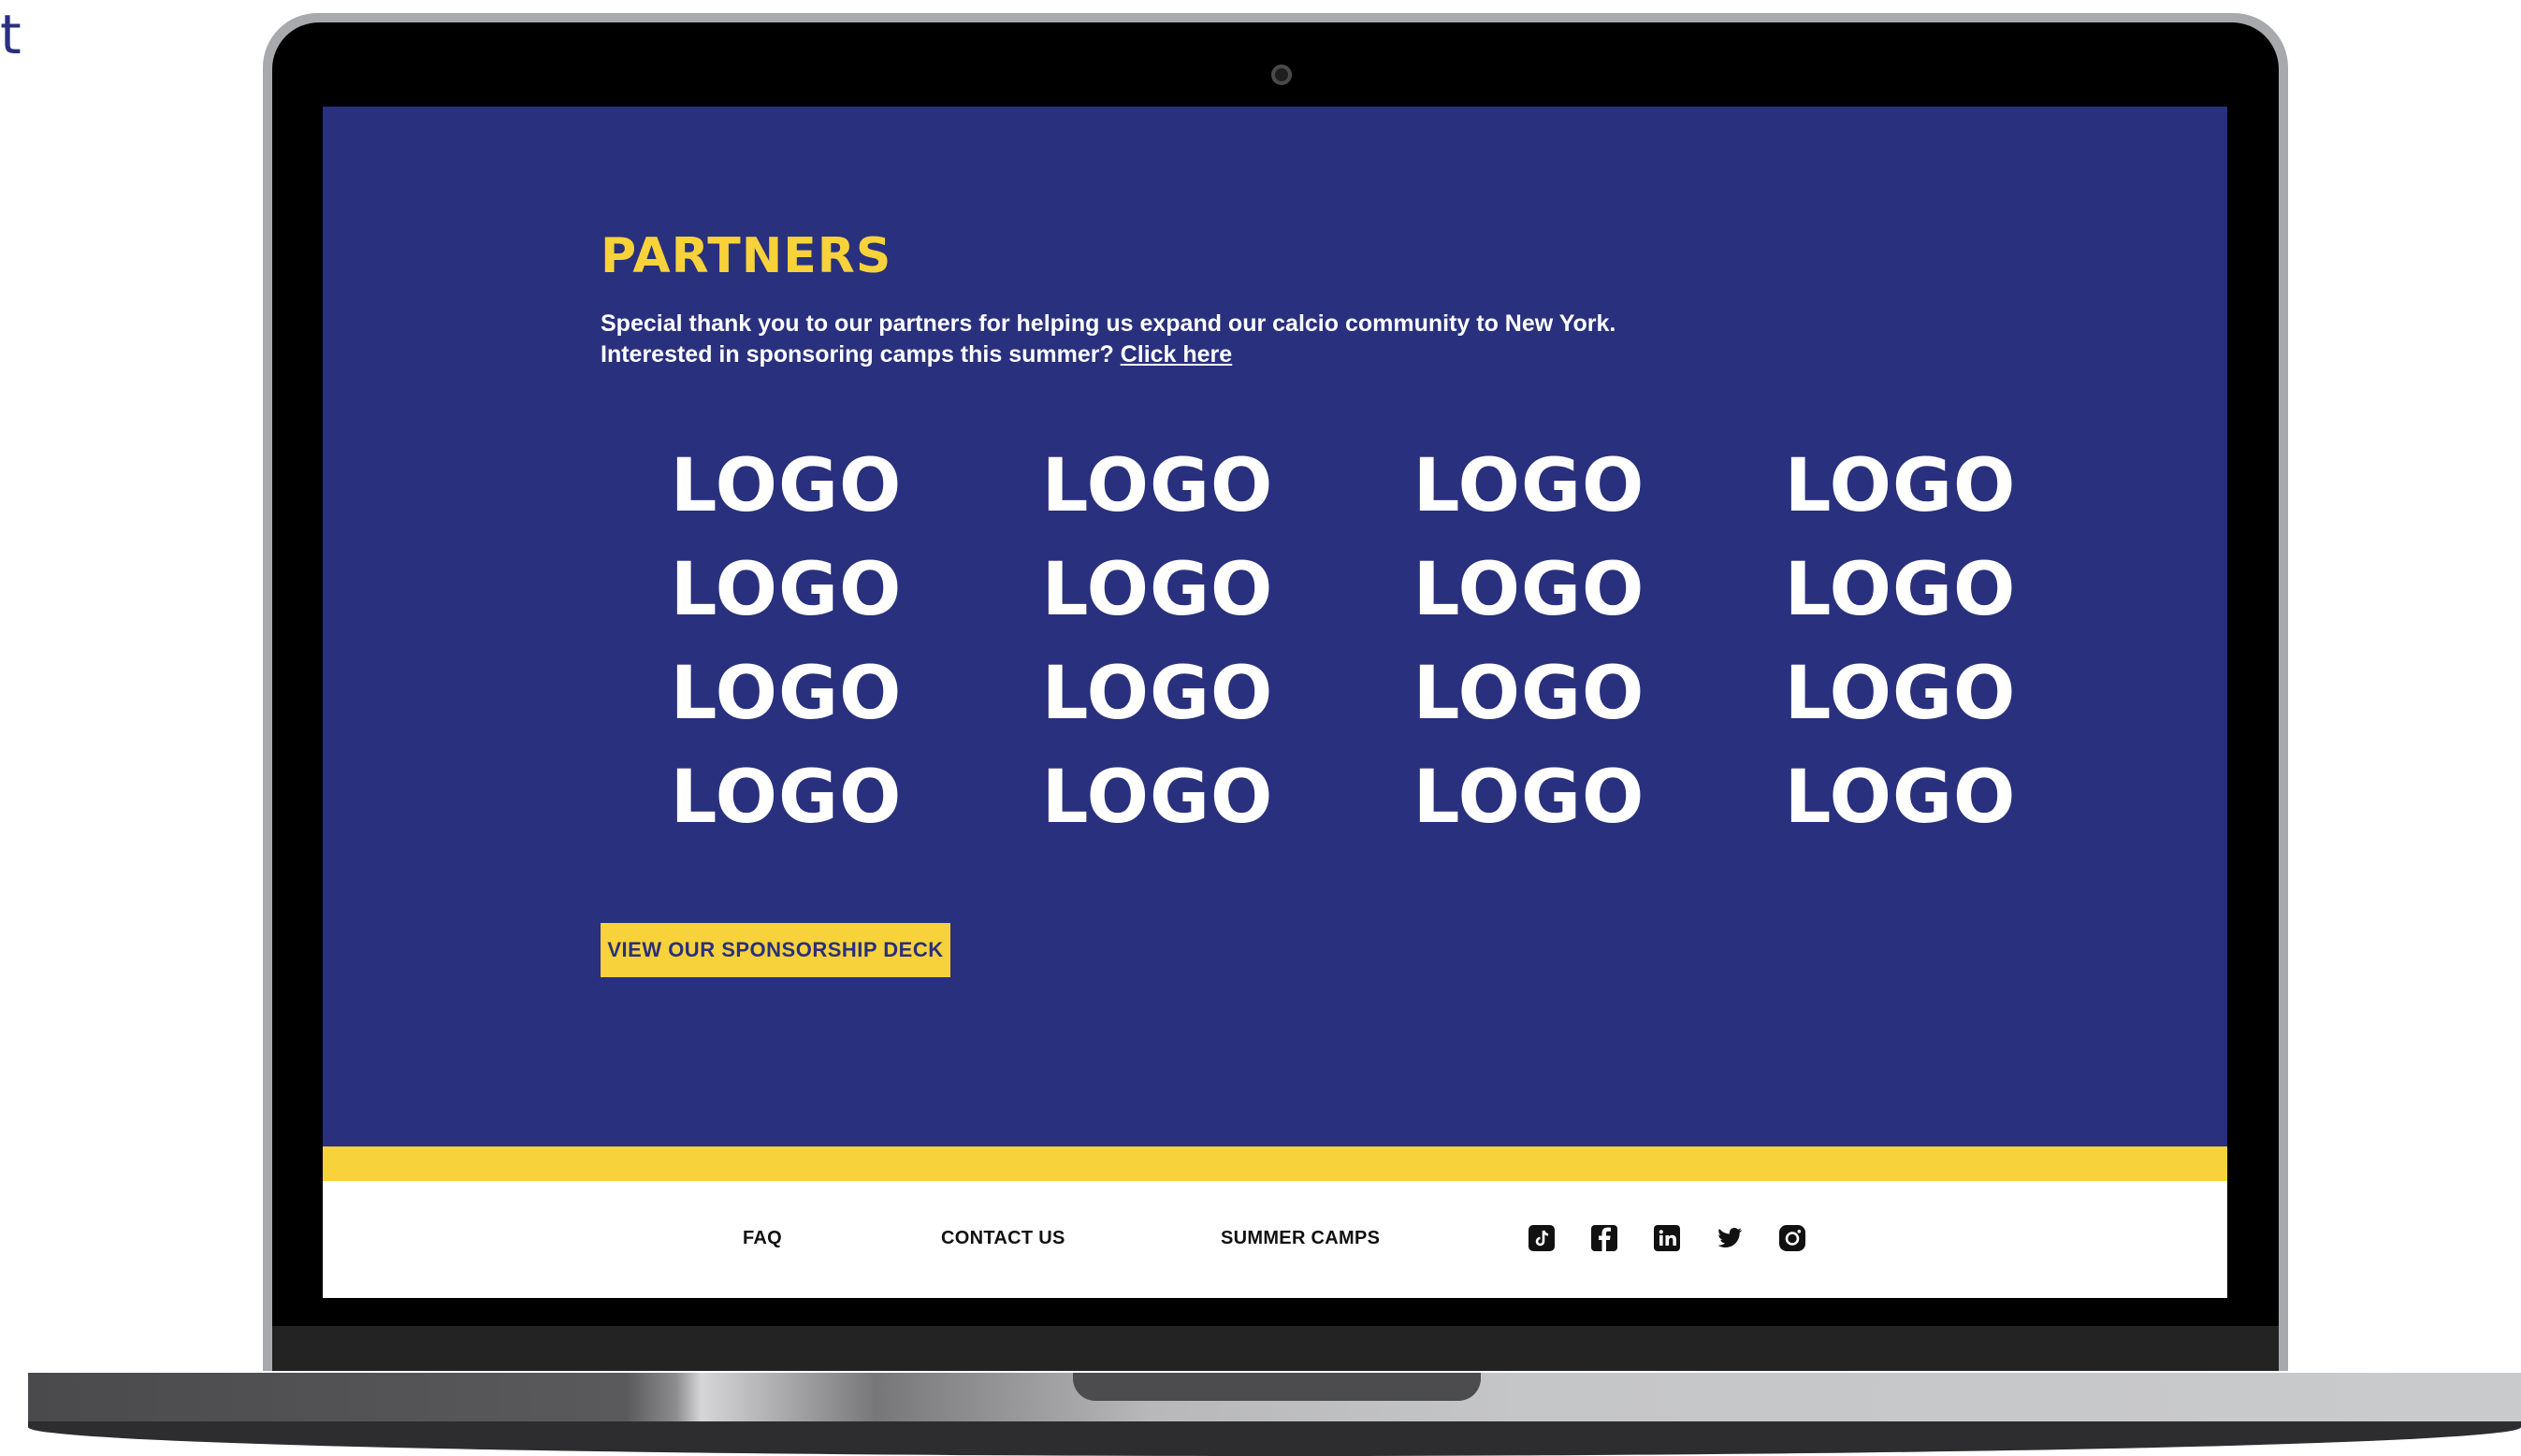 The image size is (2521, 1456). What do you see at coordinates (1274, 1438) in the screenshot?
I see `laptop-underside` at bounding box center [1274, 1438].